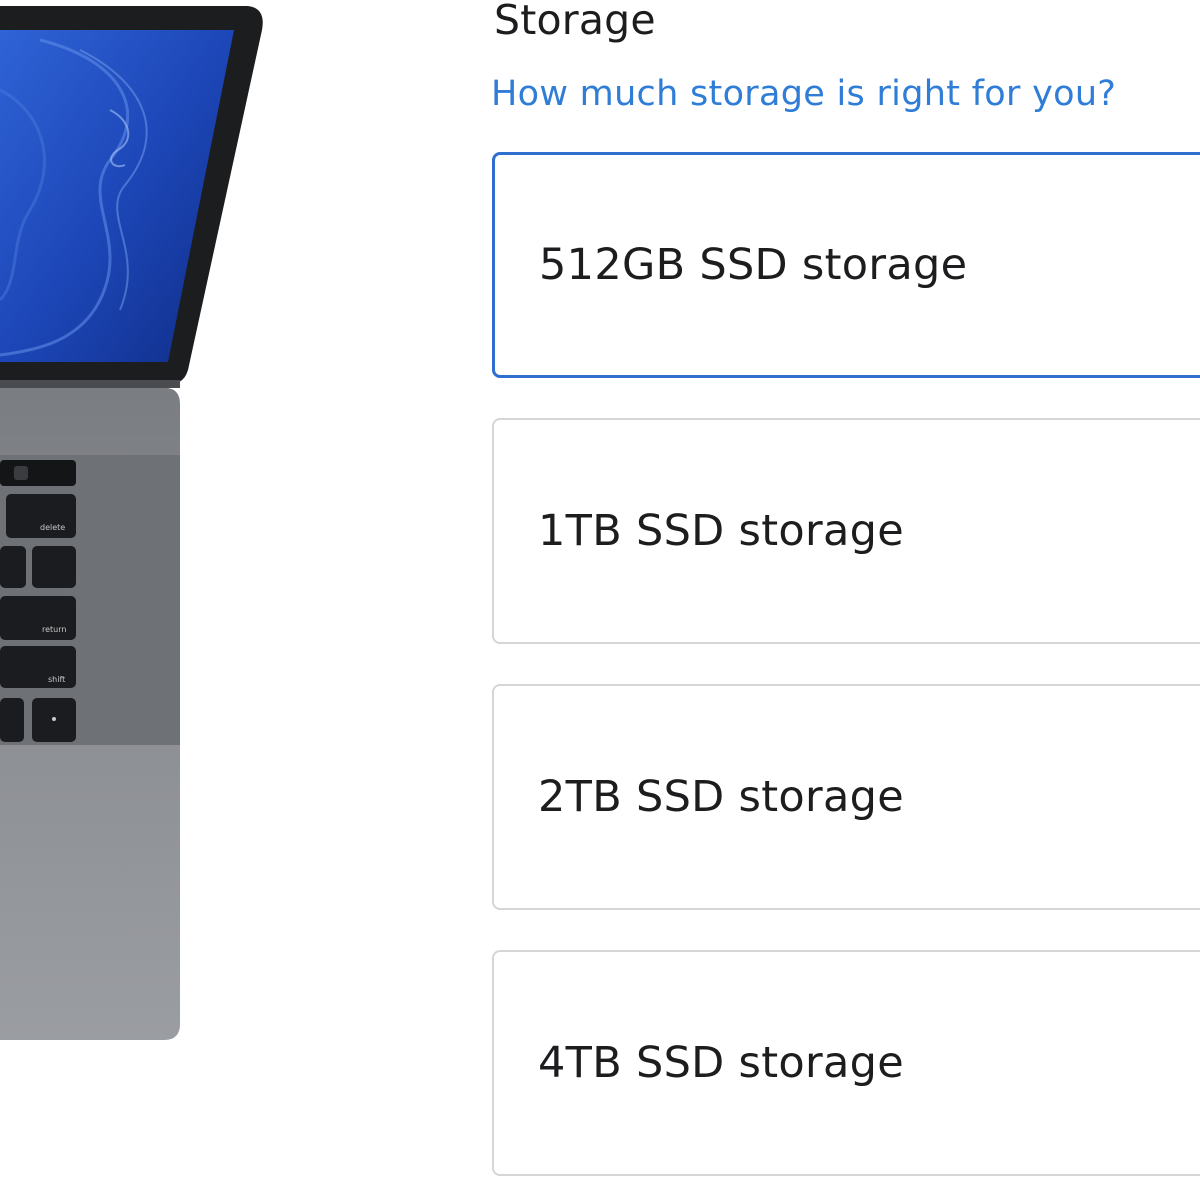 The image size is (1200, 1200). I want to click on storage-option-512gb: 512GB SSD storage, so click(846, 265).